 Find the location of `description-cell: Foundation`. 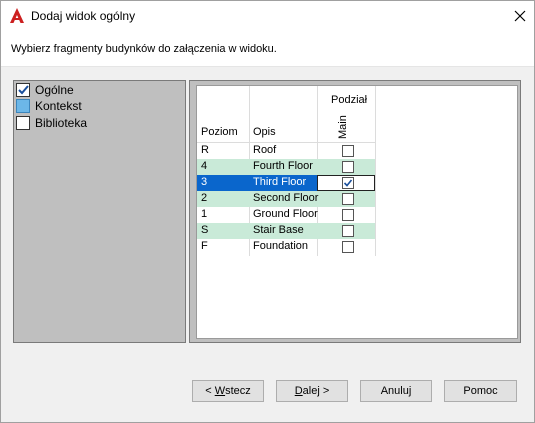

description-cell: Foundation is located at coordinates (281, 246).